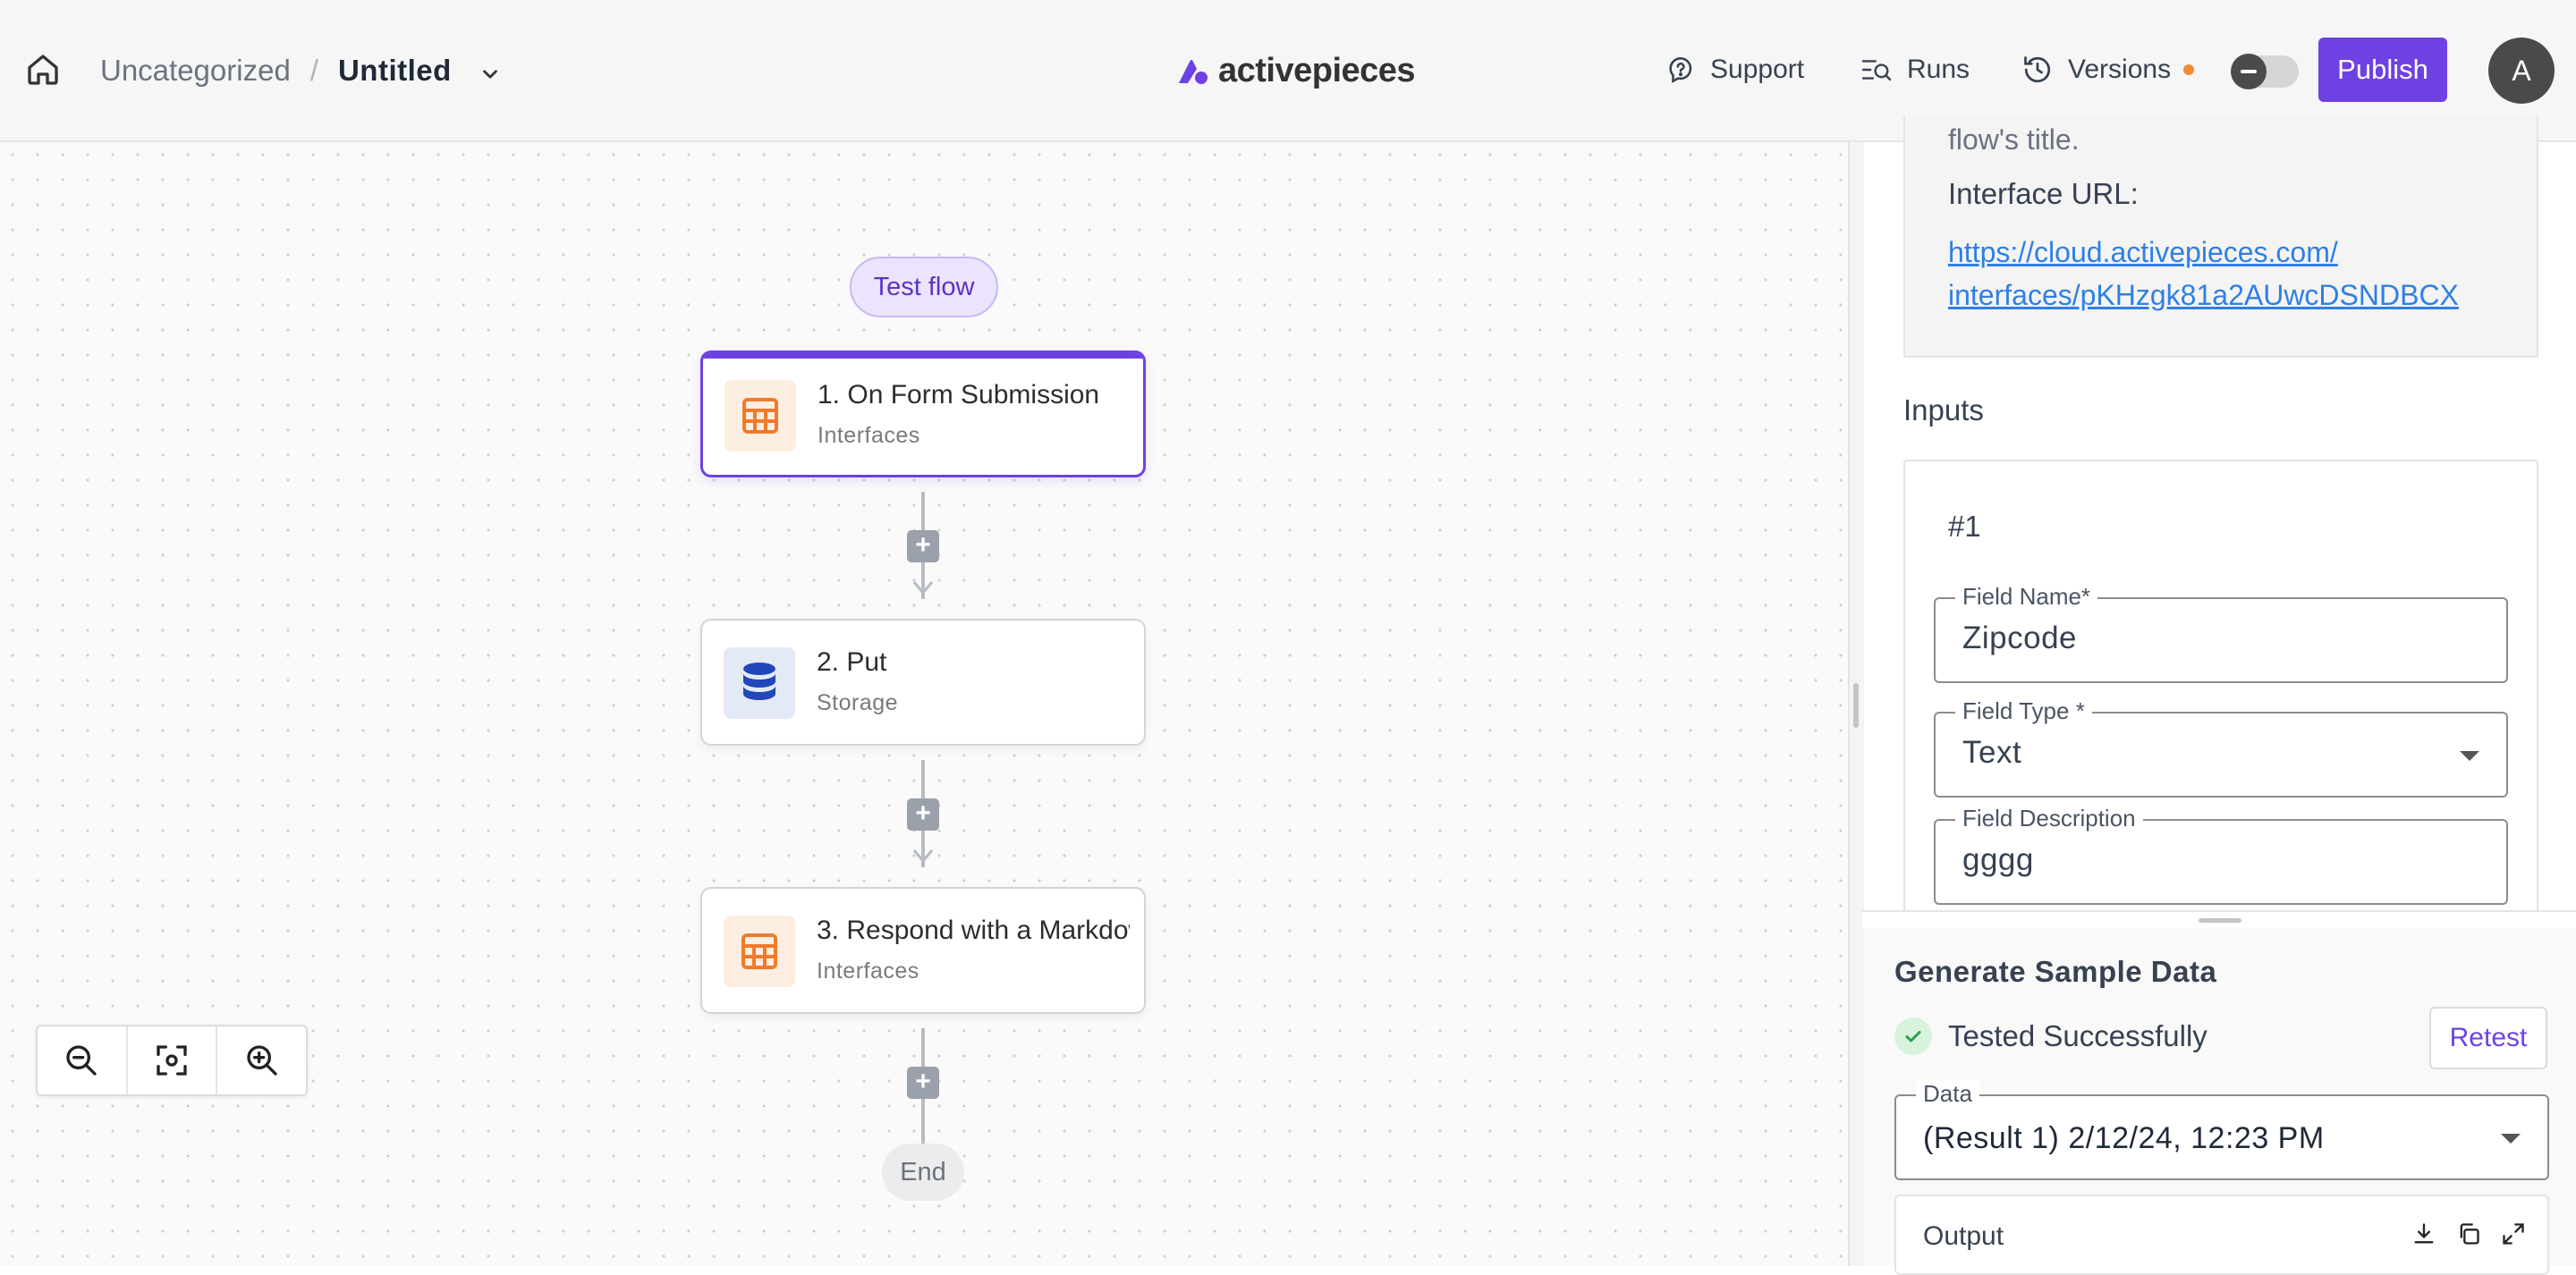 Image resolution: width=2576 pixels, height=1275 pixels. What do you see at coordinates (1193, 71) in the screenshot?
I see `logo-mark-icon` at bounding box center [1193, 71].